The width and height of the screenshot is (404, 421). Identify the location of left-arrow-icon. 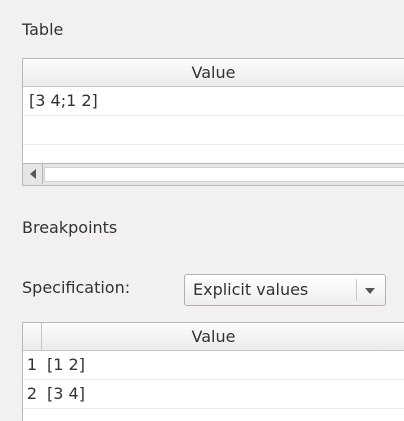
(33, 174).